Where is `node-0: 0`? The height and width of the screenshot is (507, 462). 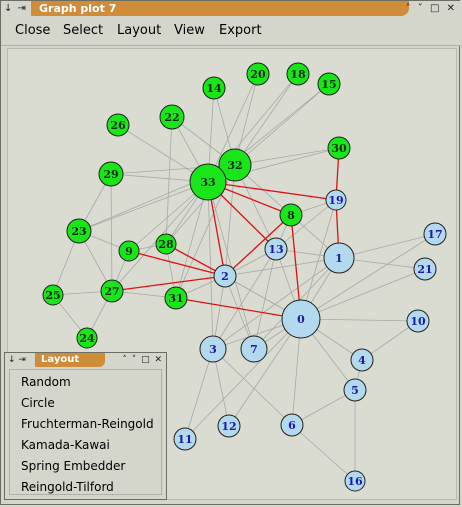 node-0: 0 is located at coordinates (301, 319).